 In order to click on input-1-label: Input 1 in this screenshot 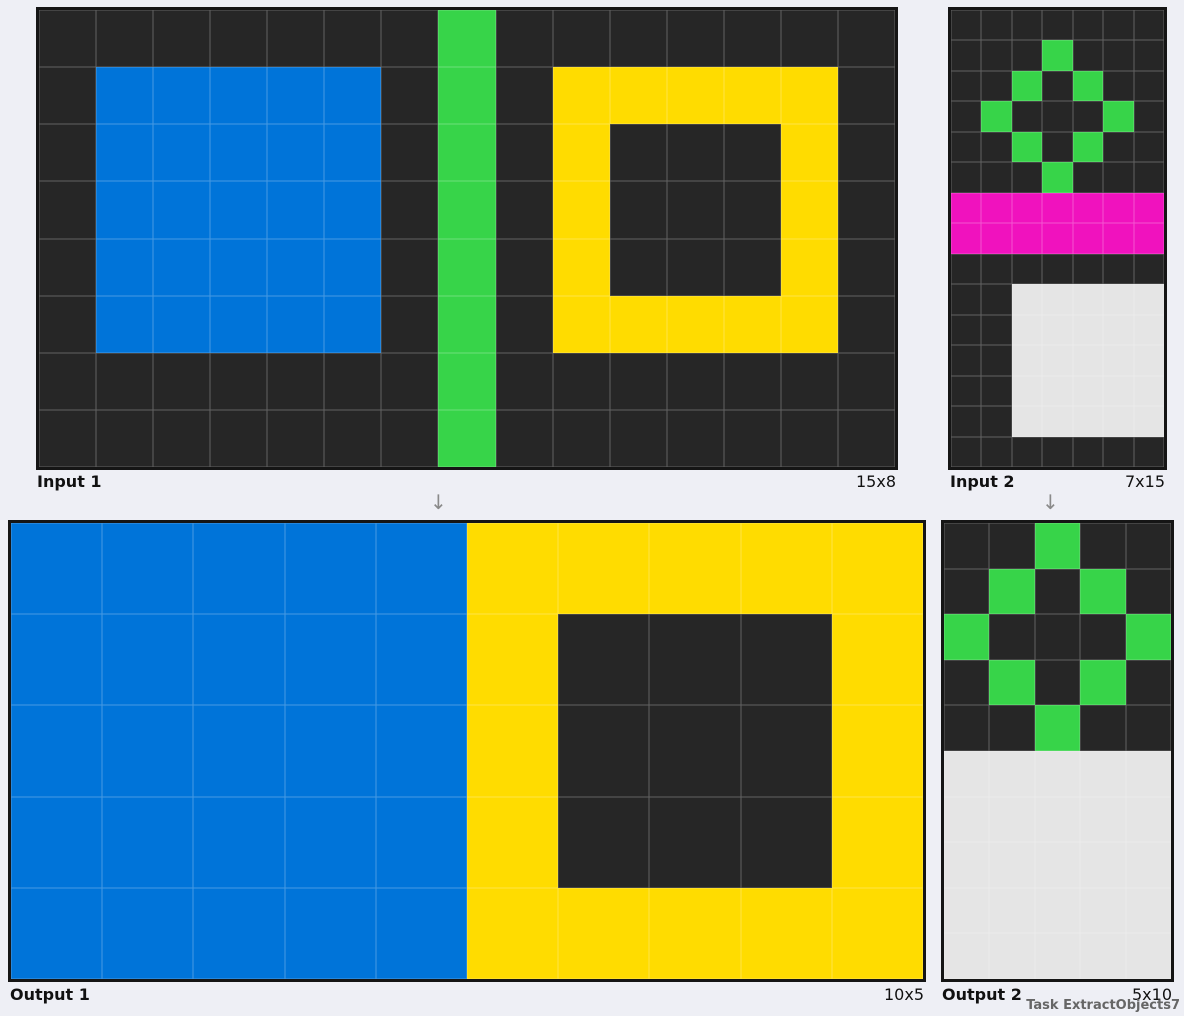, I will do `click(69, 481)`.